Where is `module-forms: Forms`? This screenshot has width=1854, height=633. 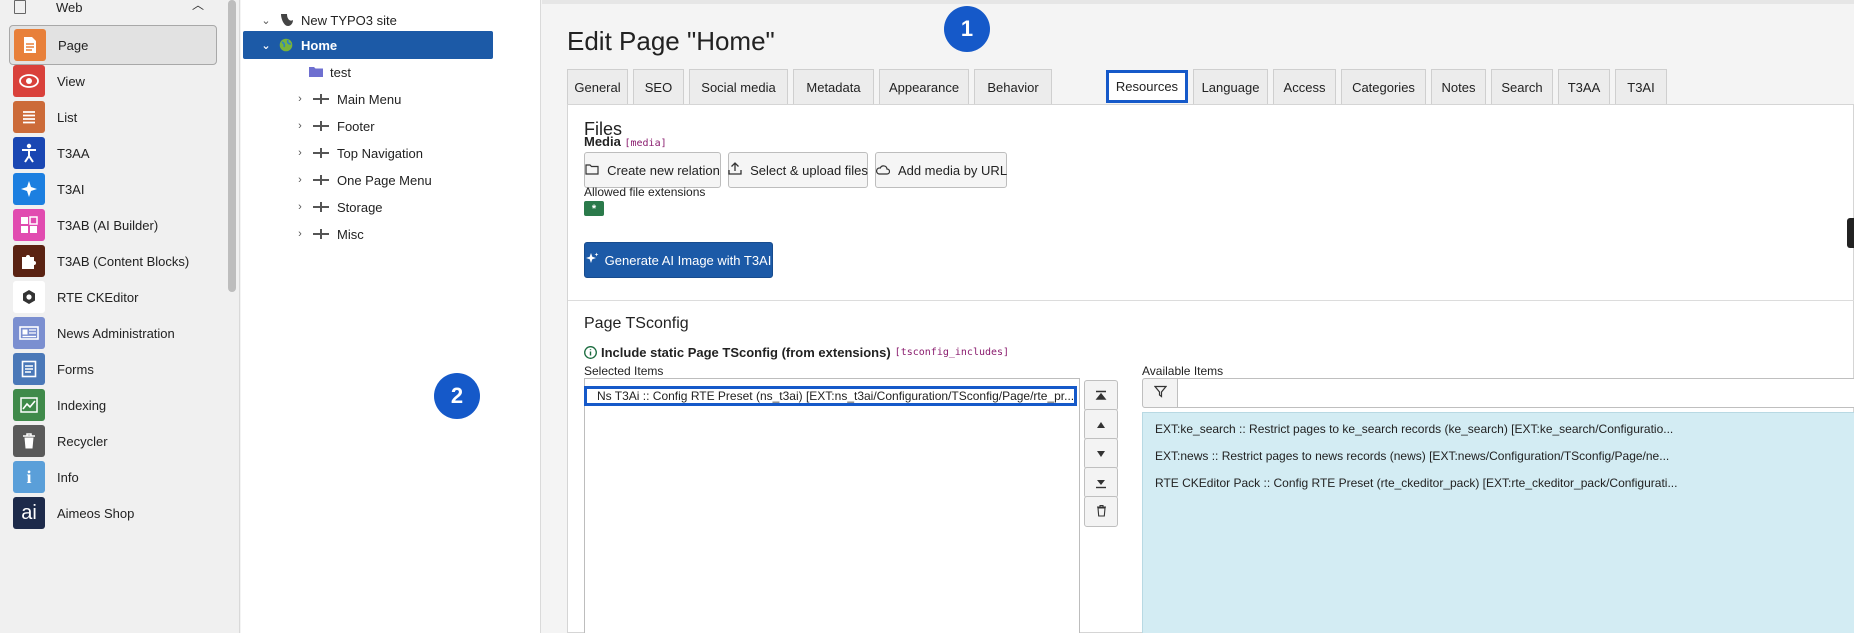 module-forms: Forms is located at coordinates (113, 369).